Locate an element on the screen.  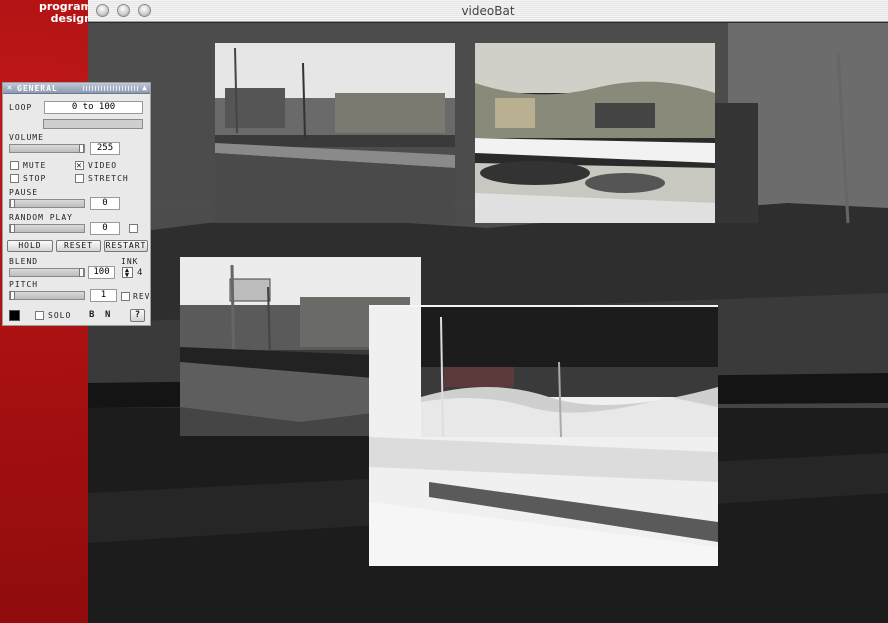
mute-label: MUTE is located at coordinates (35, 165).